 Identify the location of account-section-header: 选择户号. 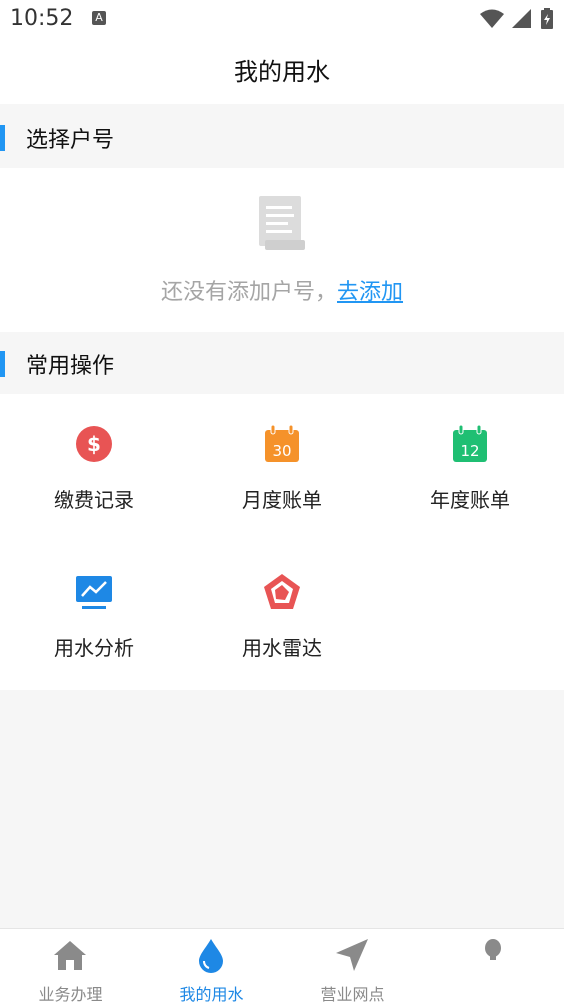
(282, 137).